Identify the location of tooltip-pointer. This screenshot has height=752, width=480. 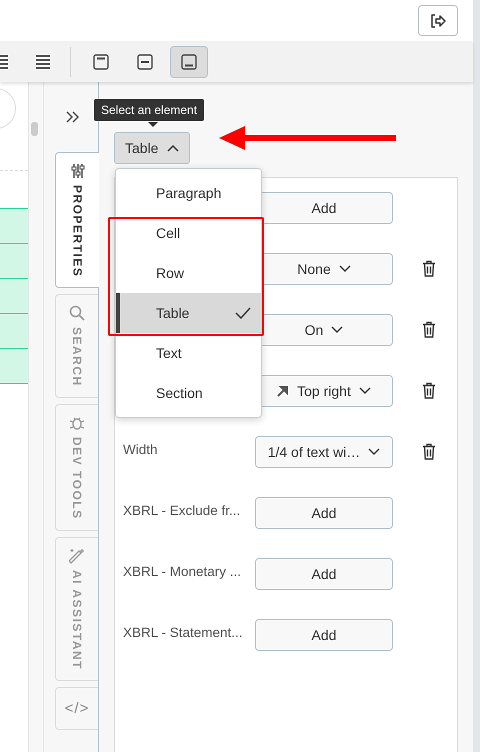
(153, 124).